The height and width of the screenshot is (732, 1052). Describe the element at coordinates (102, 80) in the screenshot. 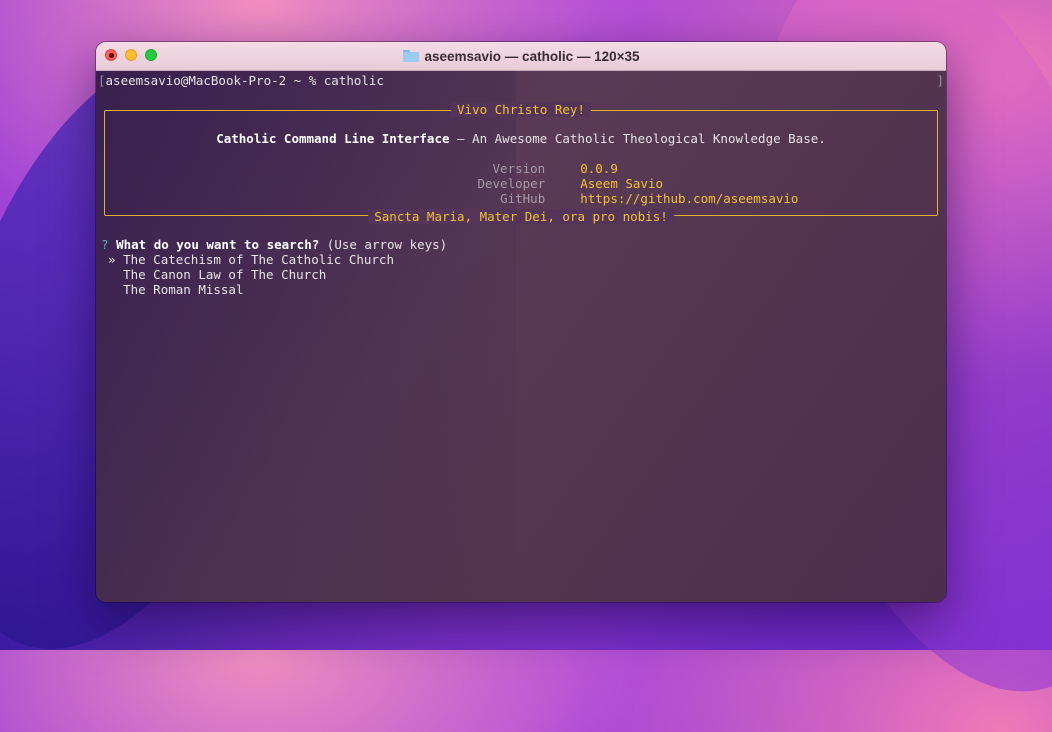

I see `left-bracket: [` at that location.